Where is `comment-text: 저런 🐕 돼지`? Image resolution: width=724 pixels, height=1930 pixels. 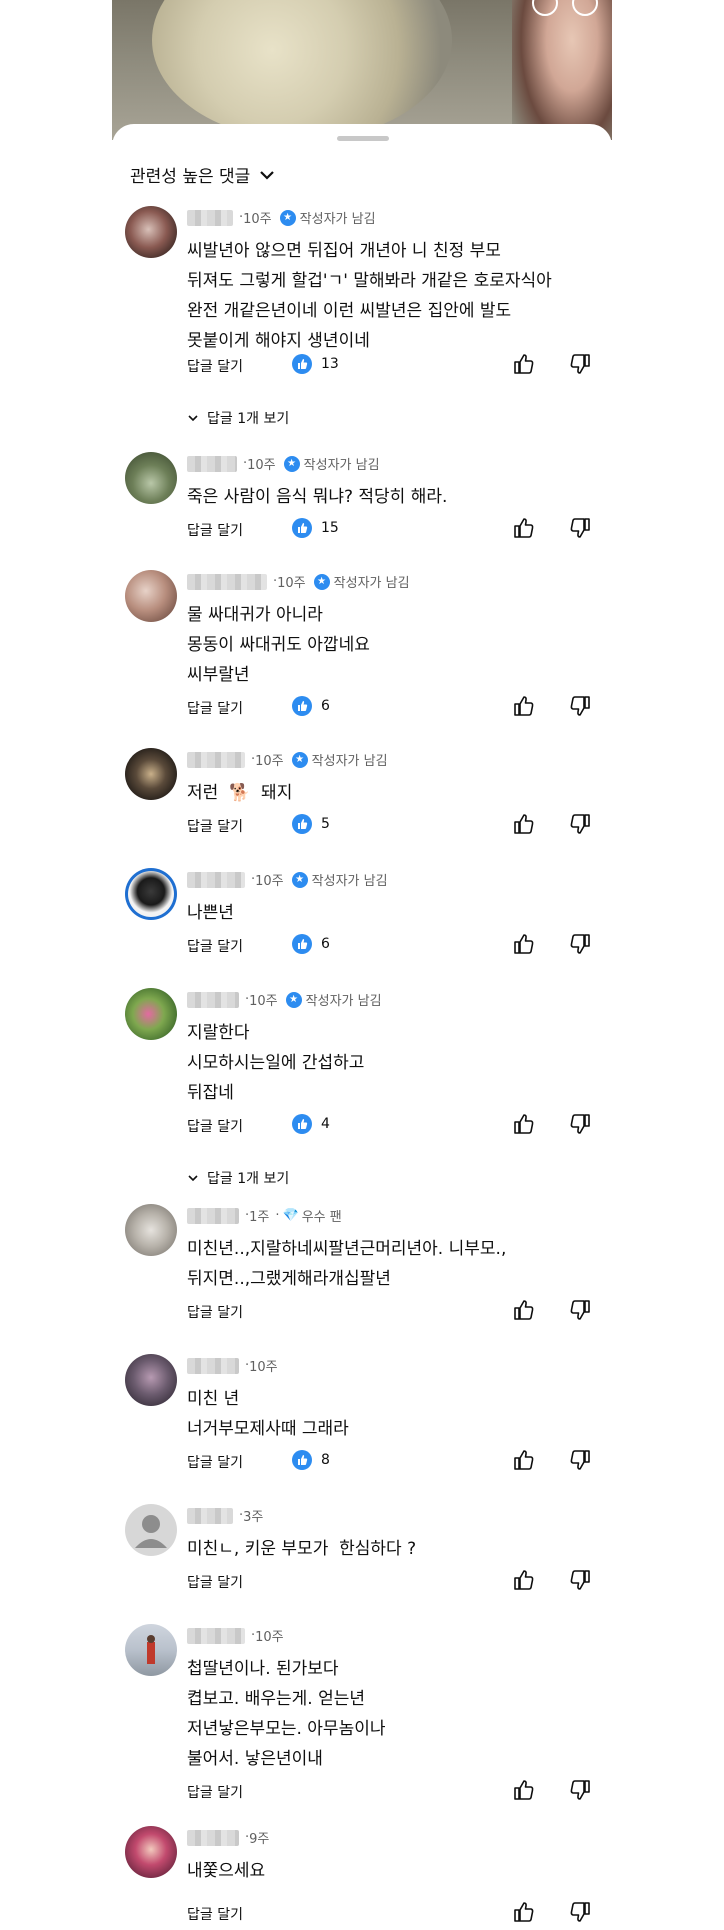 comment-text: 저런 🐕 돼지 is located at coordinates (240, 793).